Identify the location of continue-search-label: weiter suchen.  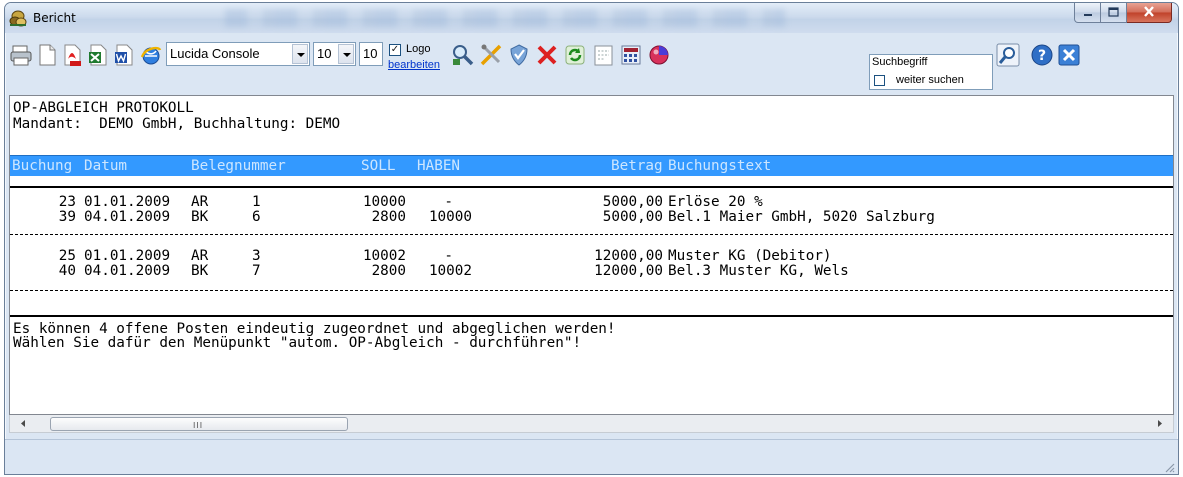
(930, 80).